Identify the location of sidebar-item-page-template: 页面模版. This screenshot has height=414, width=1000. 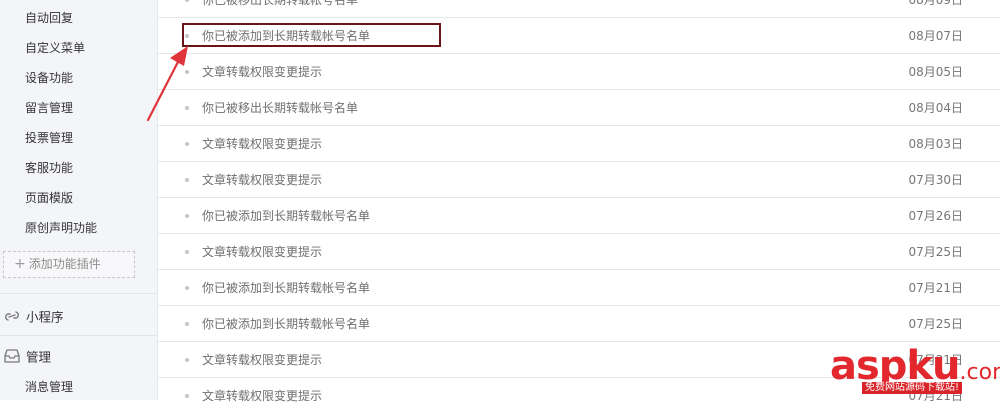
(49, 198).